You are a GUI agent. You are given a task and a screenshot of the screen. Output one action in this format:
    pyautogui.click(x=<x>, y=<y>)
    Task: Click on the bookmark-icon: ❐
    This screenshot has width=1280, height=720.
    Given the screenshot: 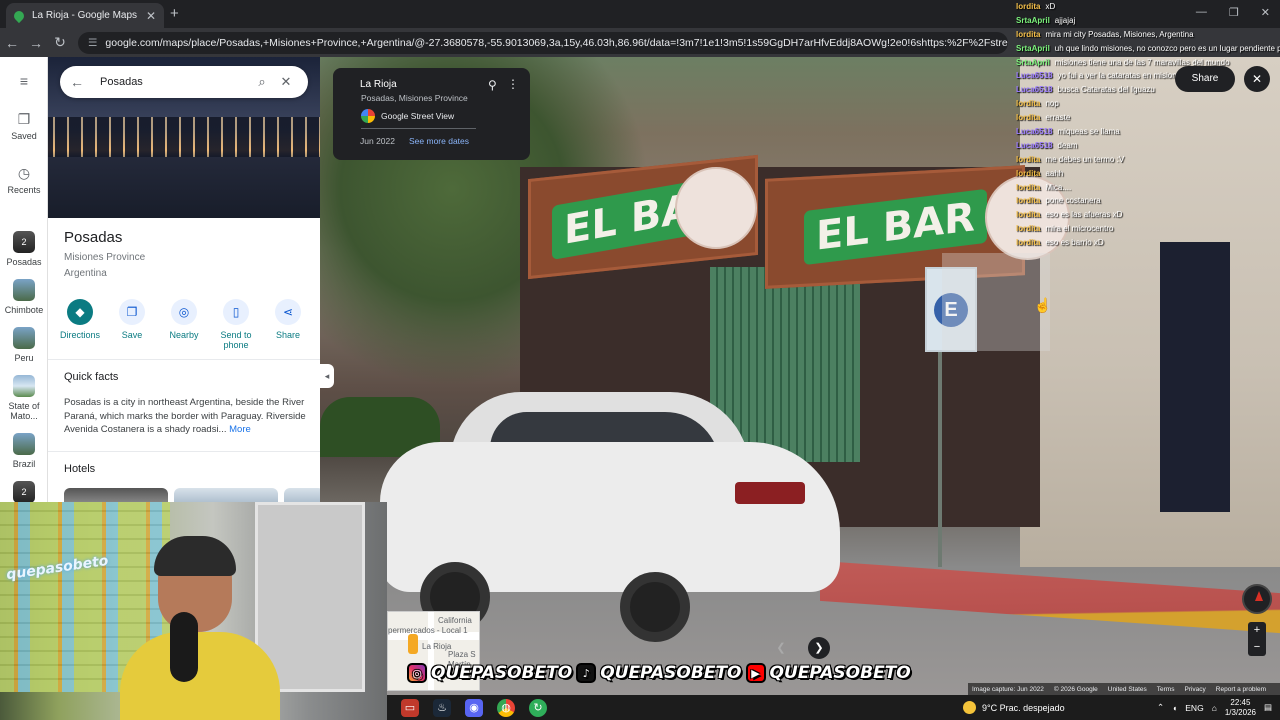 What is the action you would take?
    pyautogui.click(x=132, y=312)
    